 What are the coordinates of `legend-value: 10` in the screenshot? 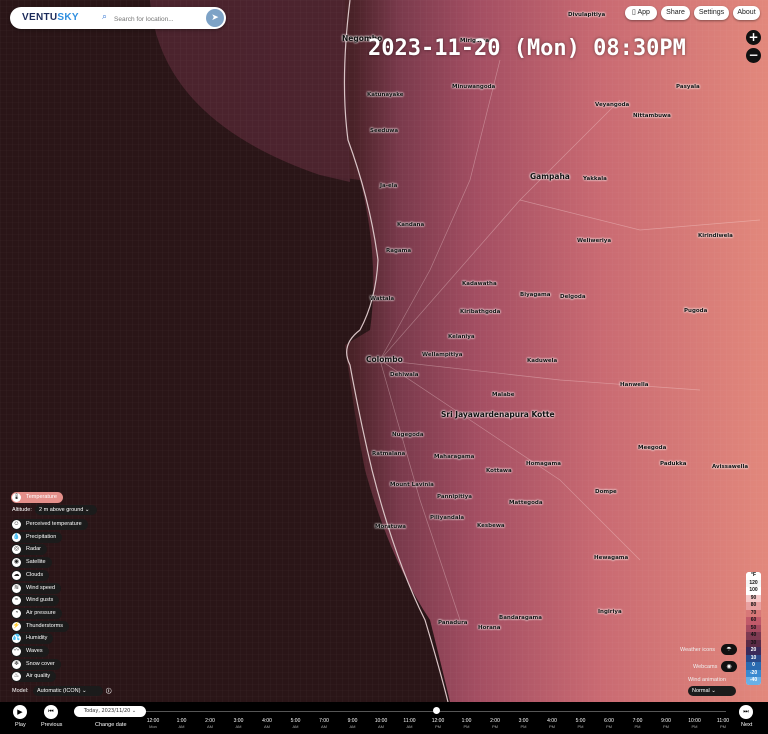 It's located at (753, 658).